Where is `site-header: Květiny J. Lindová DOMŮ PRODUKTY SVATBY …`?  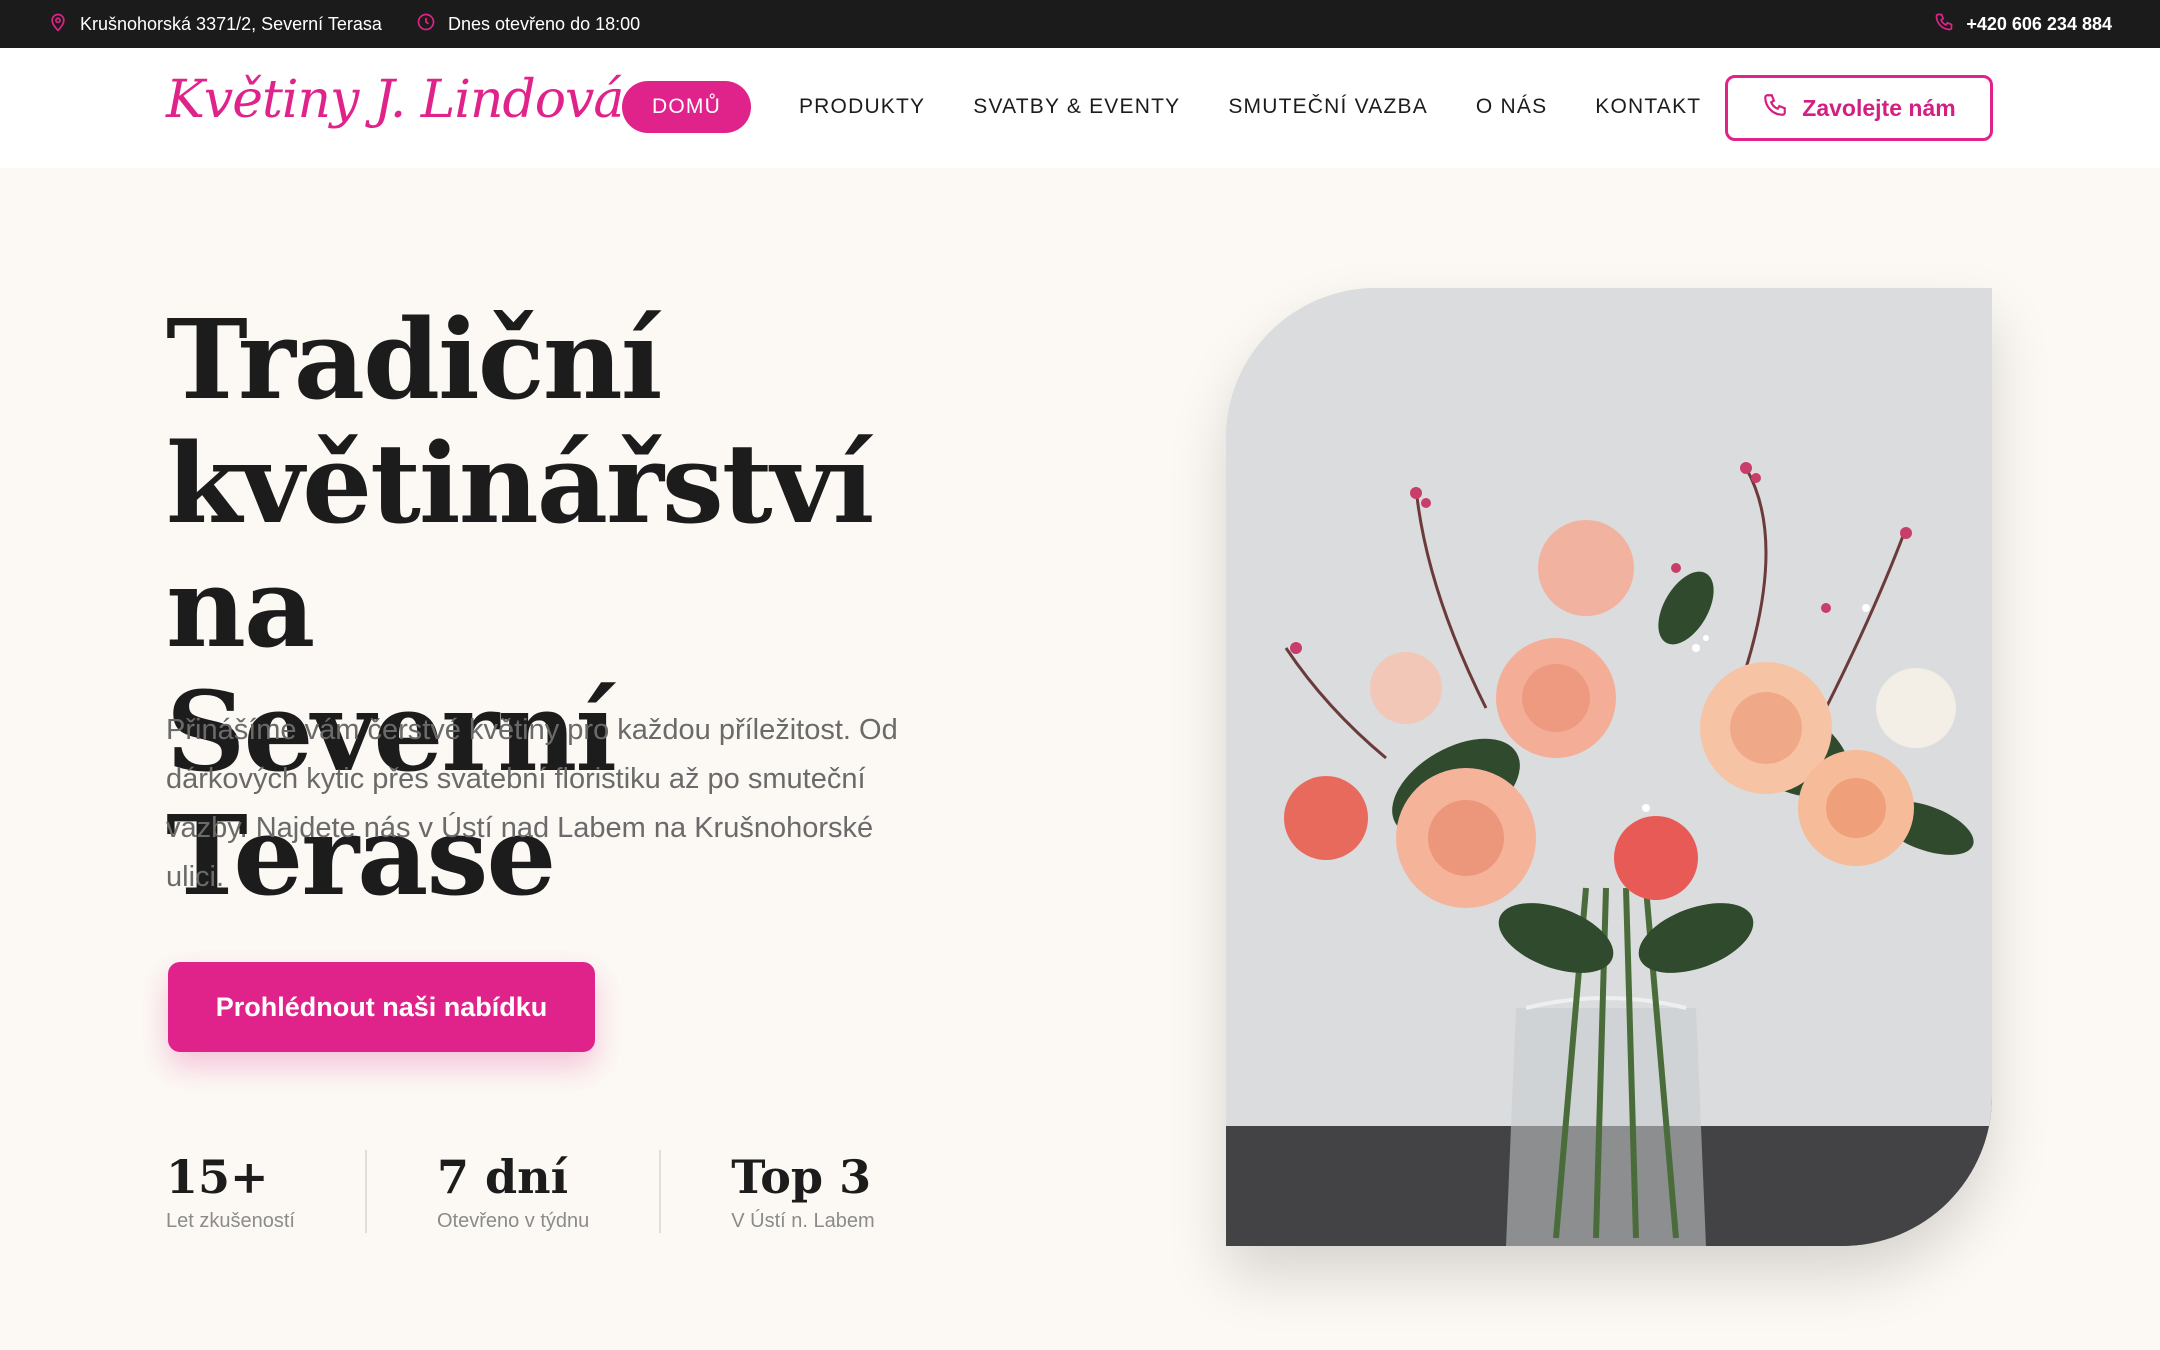 site-header: Květiny J. Lindová DOMŮ PRODUKTY SVATBY … is located at coordinates (1080, 108).